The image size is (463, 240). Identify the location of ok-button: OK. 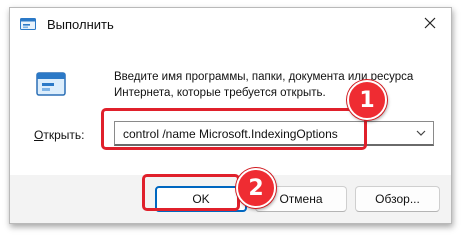
(201, 199).